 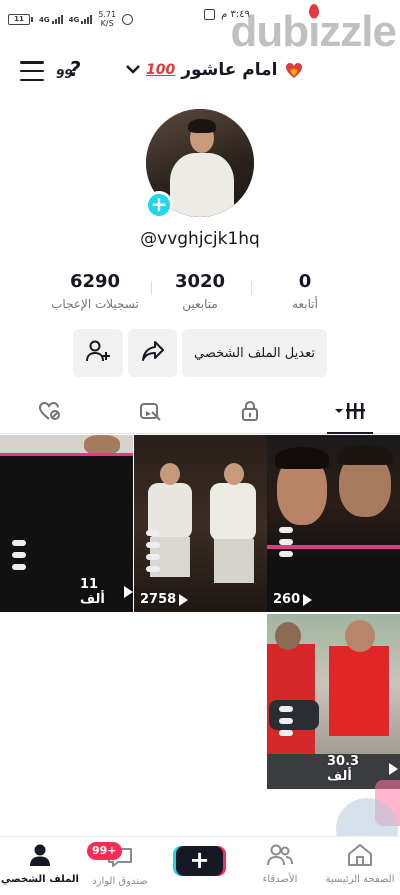 I want to click on account-switcher: 100 امام عاشور, so click(x=215, y=70).